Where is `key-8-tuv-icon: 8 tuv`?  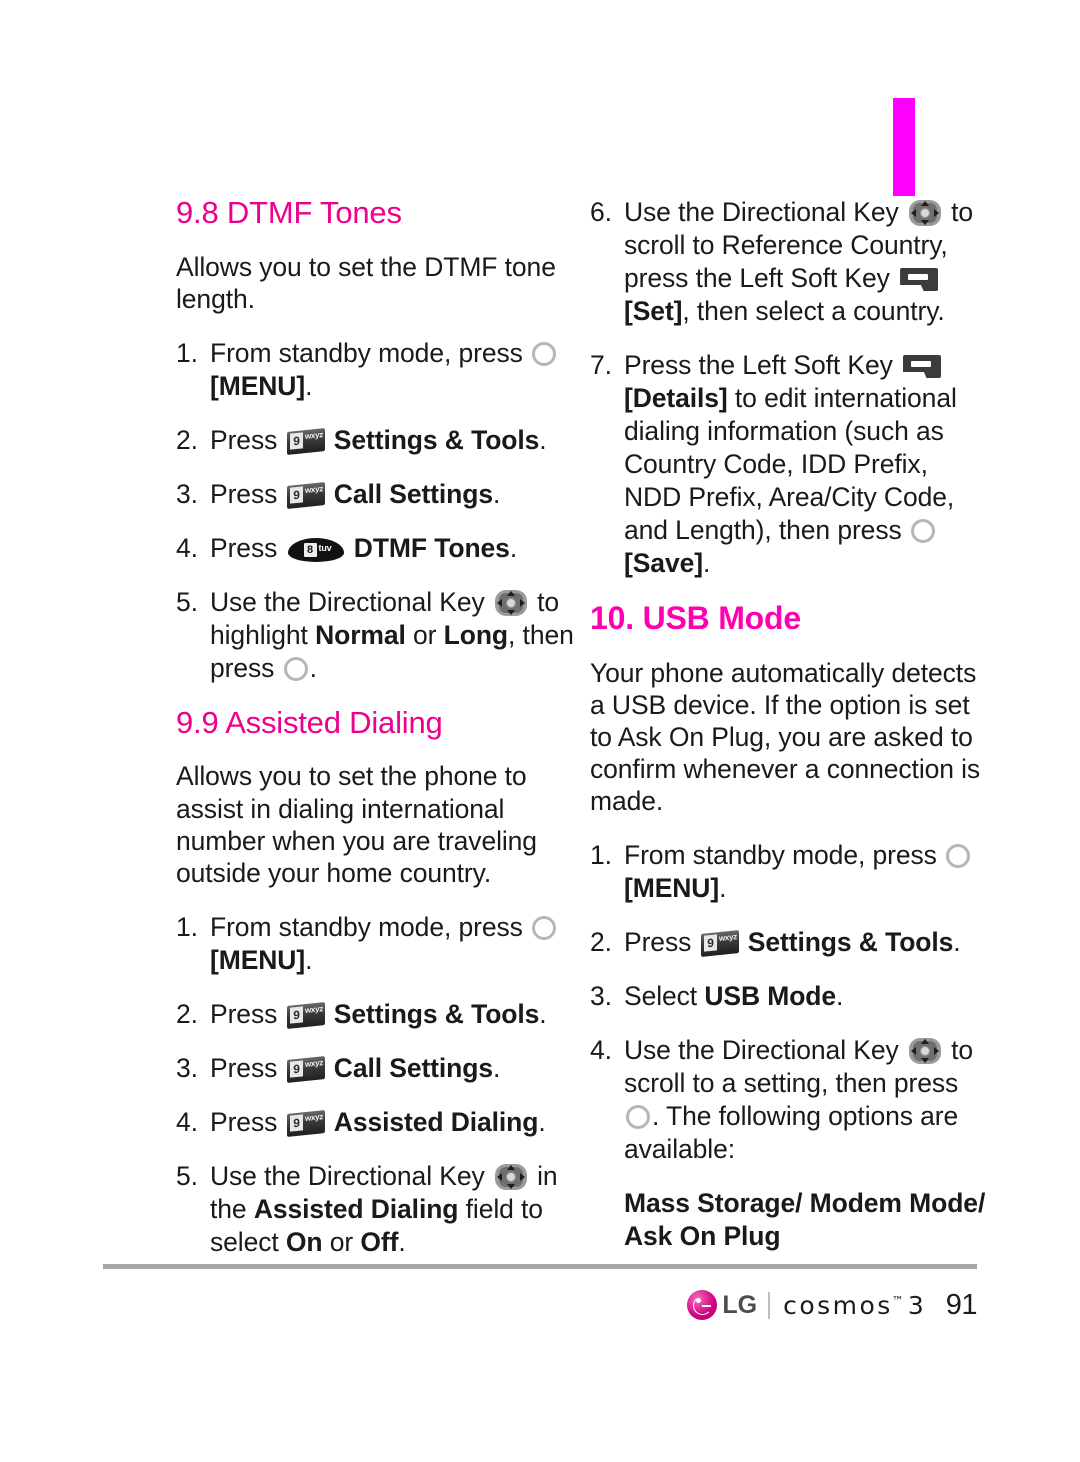
key-8-tuv-icon: 8 tuv is located at coordinates (315, 549).